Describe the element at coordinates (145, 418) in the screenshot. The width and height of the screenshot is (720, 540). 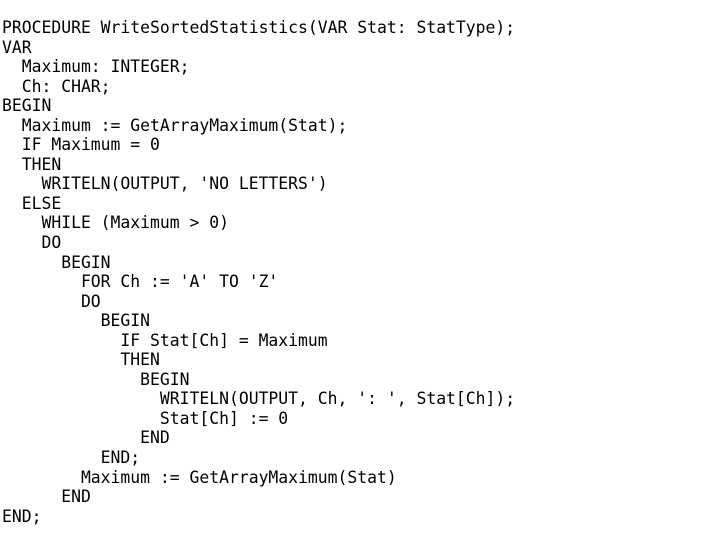
I see `code-line: Stat[Ch] := 0` at that location.